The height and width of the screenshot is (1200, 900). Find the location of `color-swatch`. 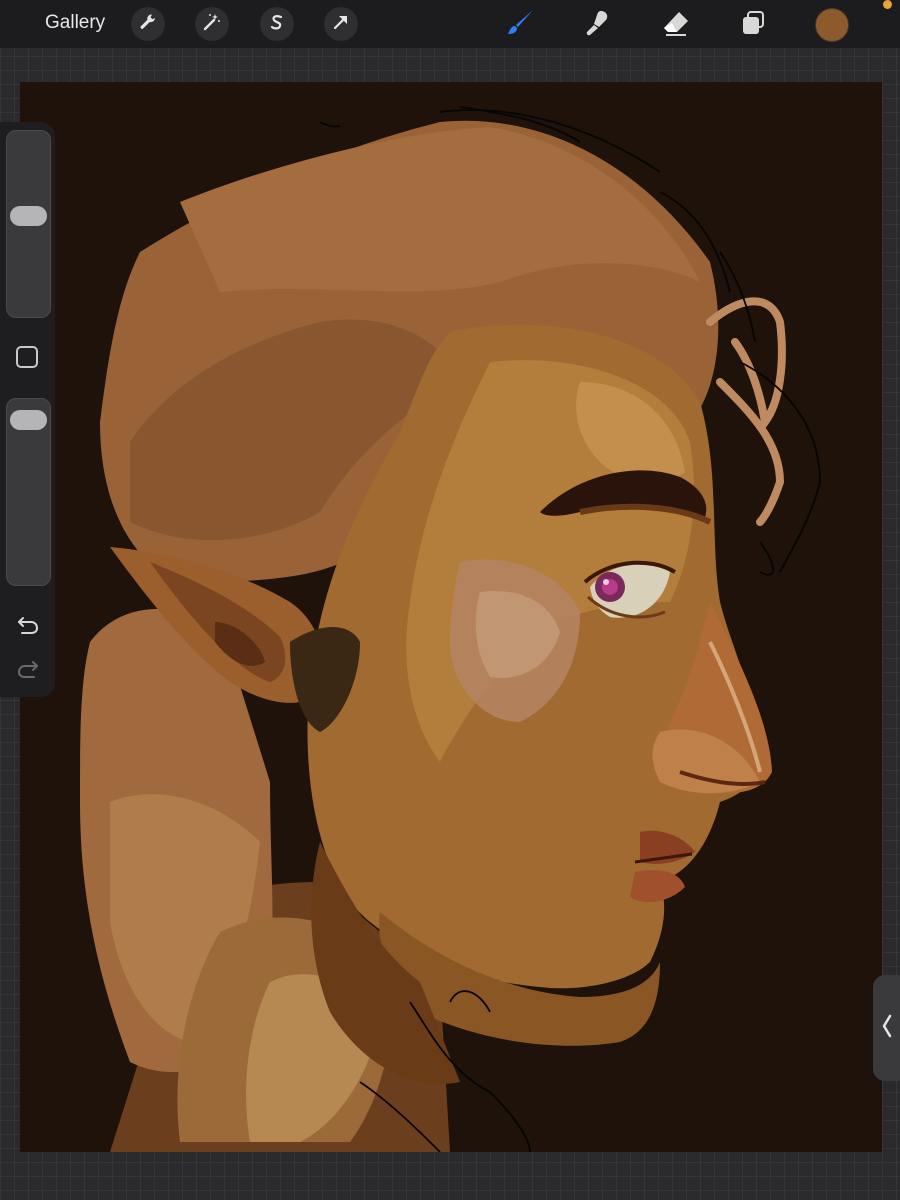

color-swatch is located at coordinates (832, 25).